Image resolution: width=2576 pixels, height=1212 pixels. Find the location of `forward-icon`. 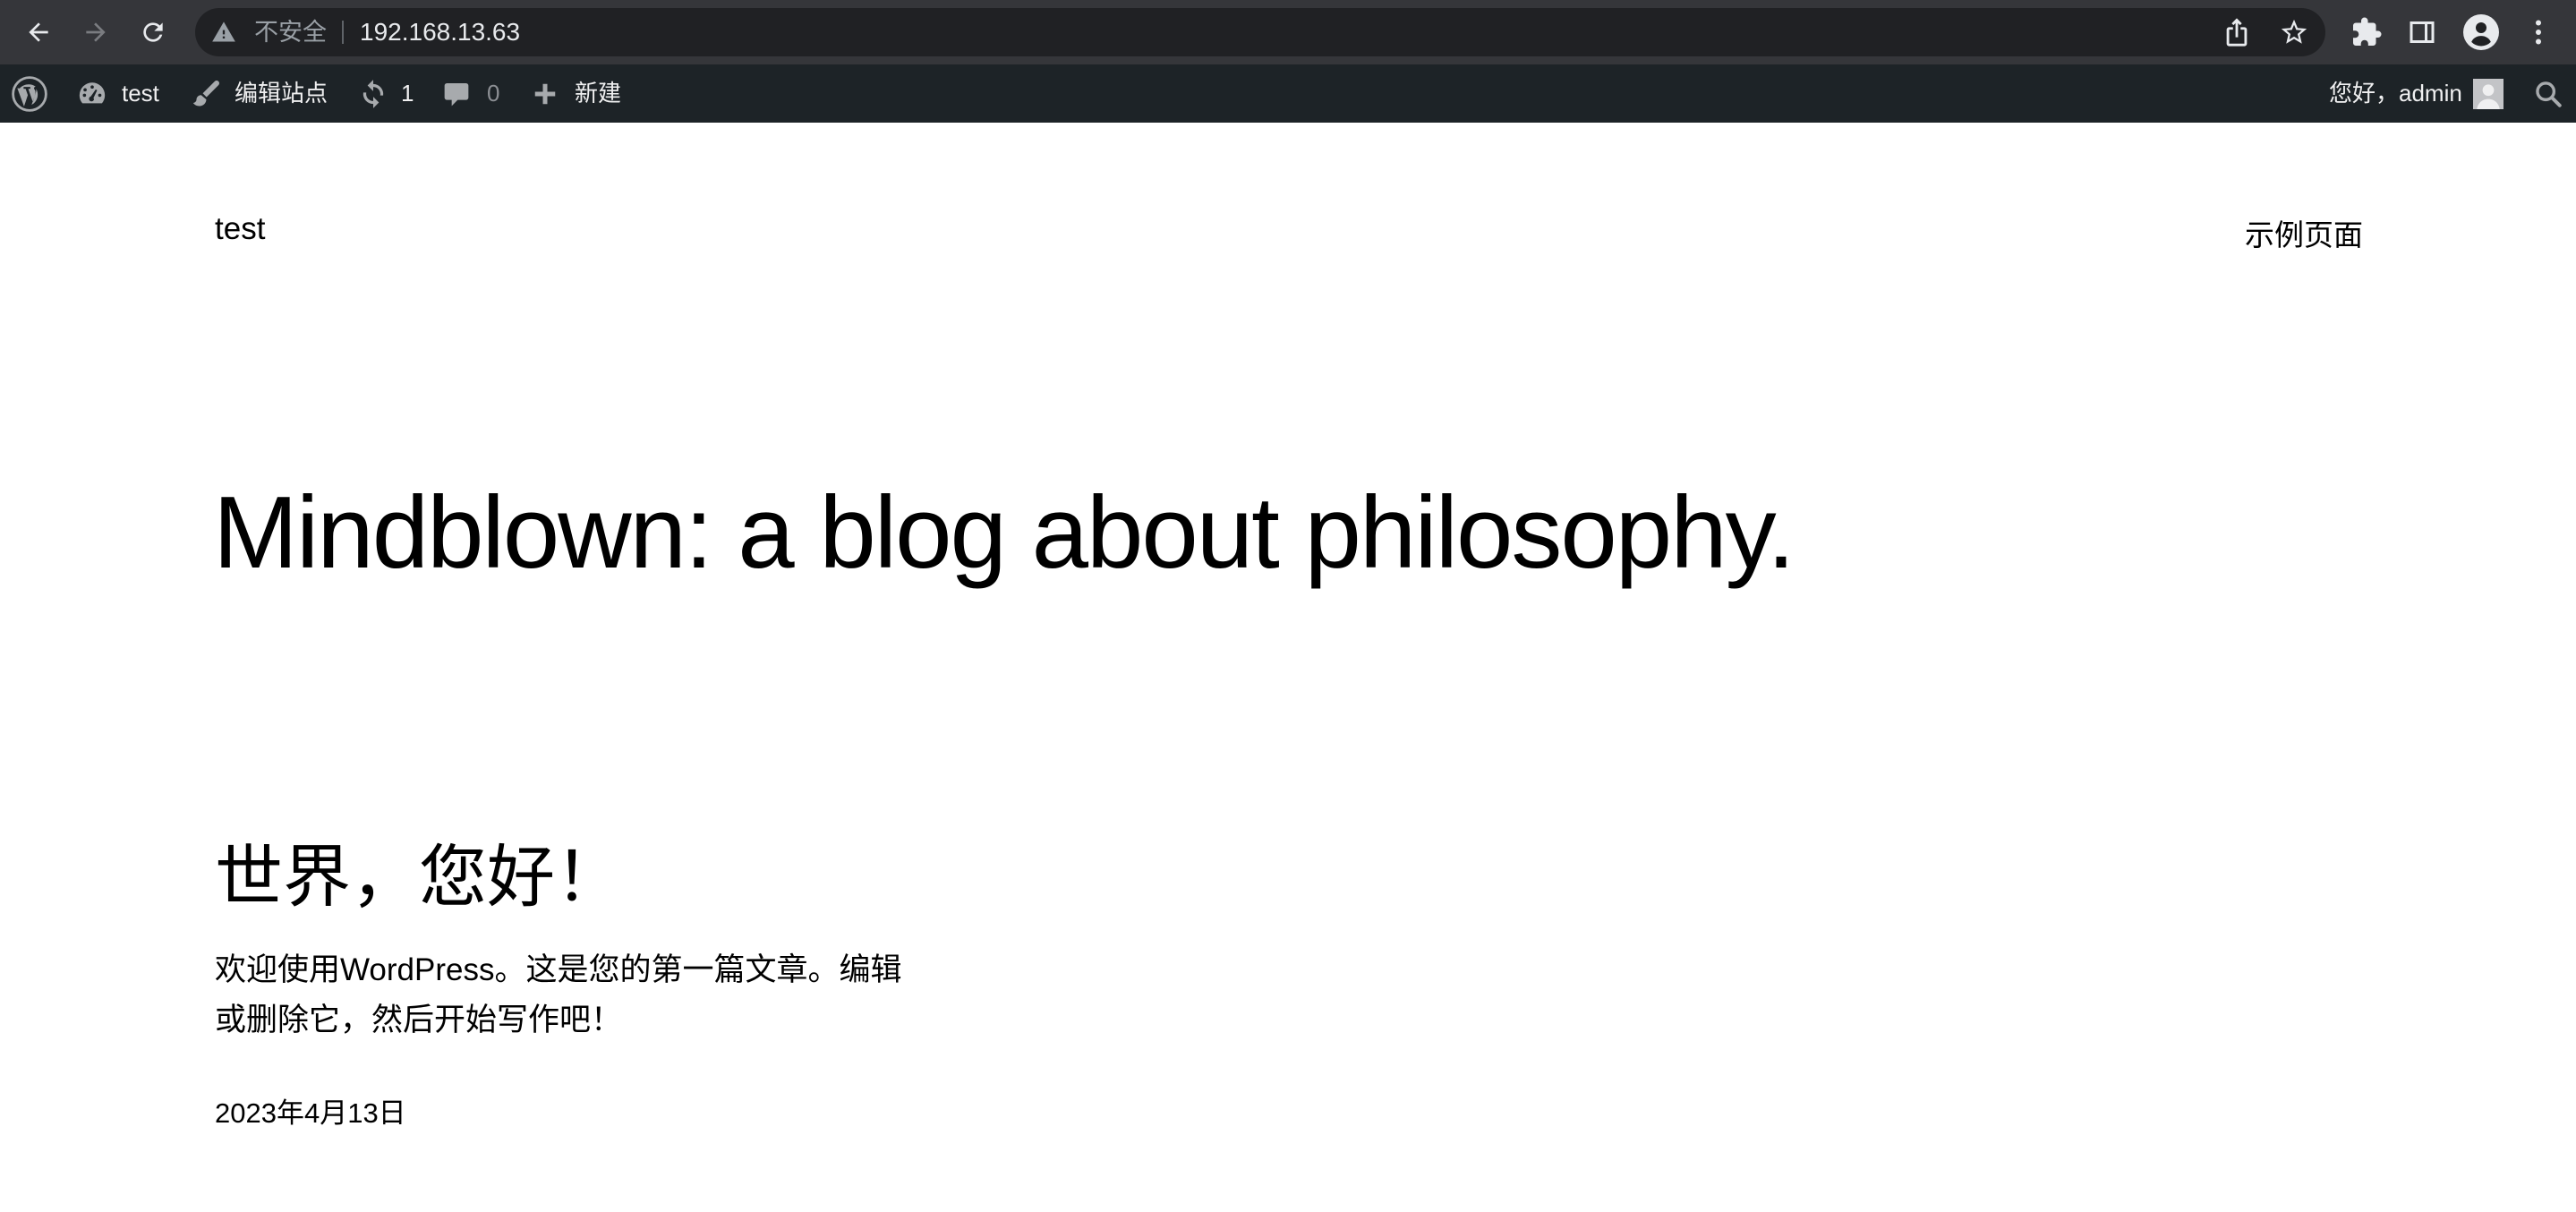

forward-icon is located at coordinates (96, 32).